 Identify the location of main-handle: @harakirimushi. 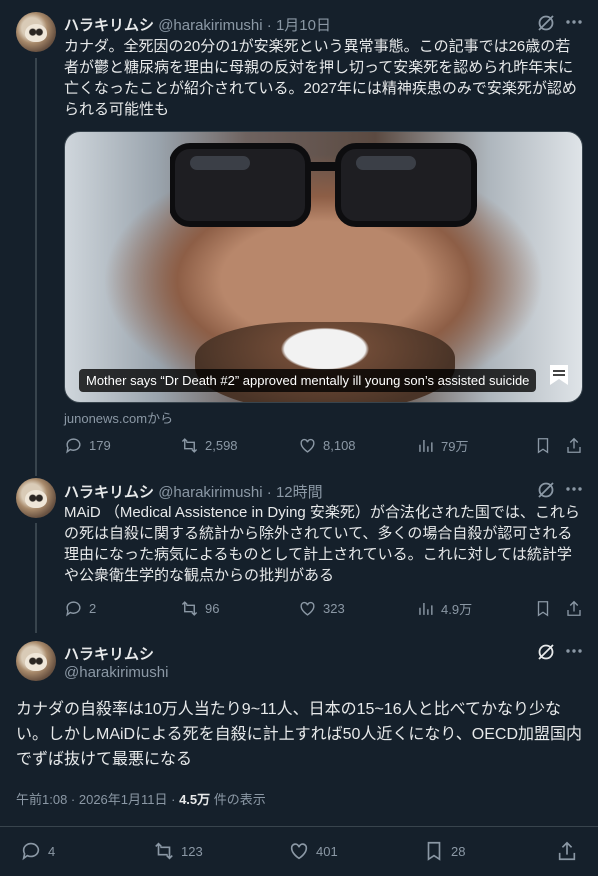
(116, 672).